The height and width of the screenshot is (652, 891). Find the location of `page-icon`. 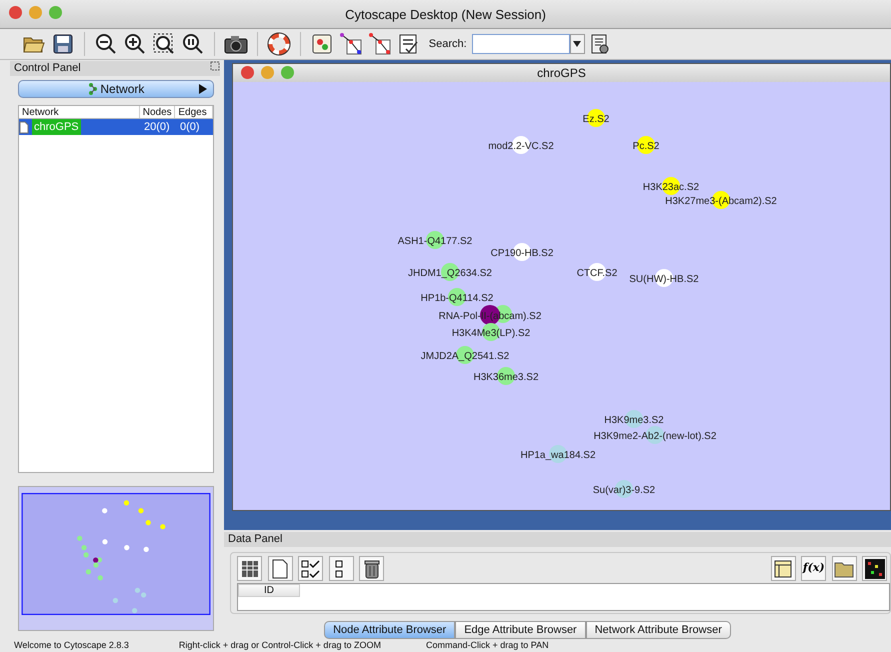

page-icon is located at coordinates (280, 568).